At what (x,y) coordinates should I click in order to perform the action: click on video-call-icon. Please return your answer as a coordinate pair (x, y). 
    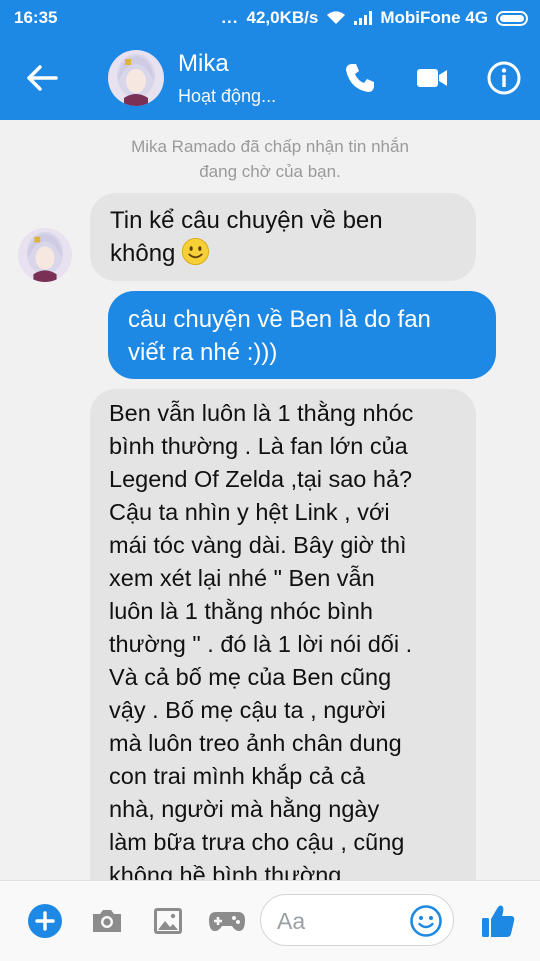
    Looking at the image, I should click on (432, 78).